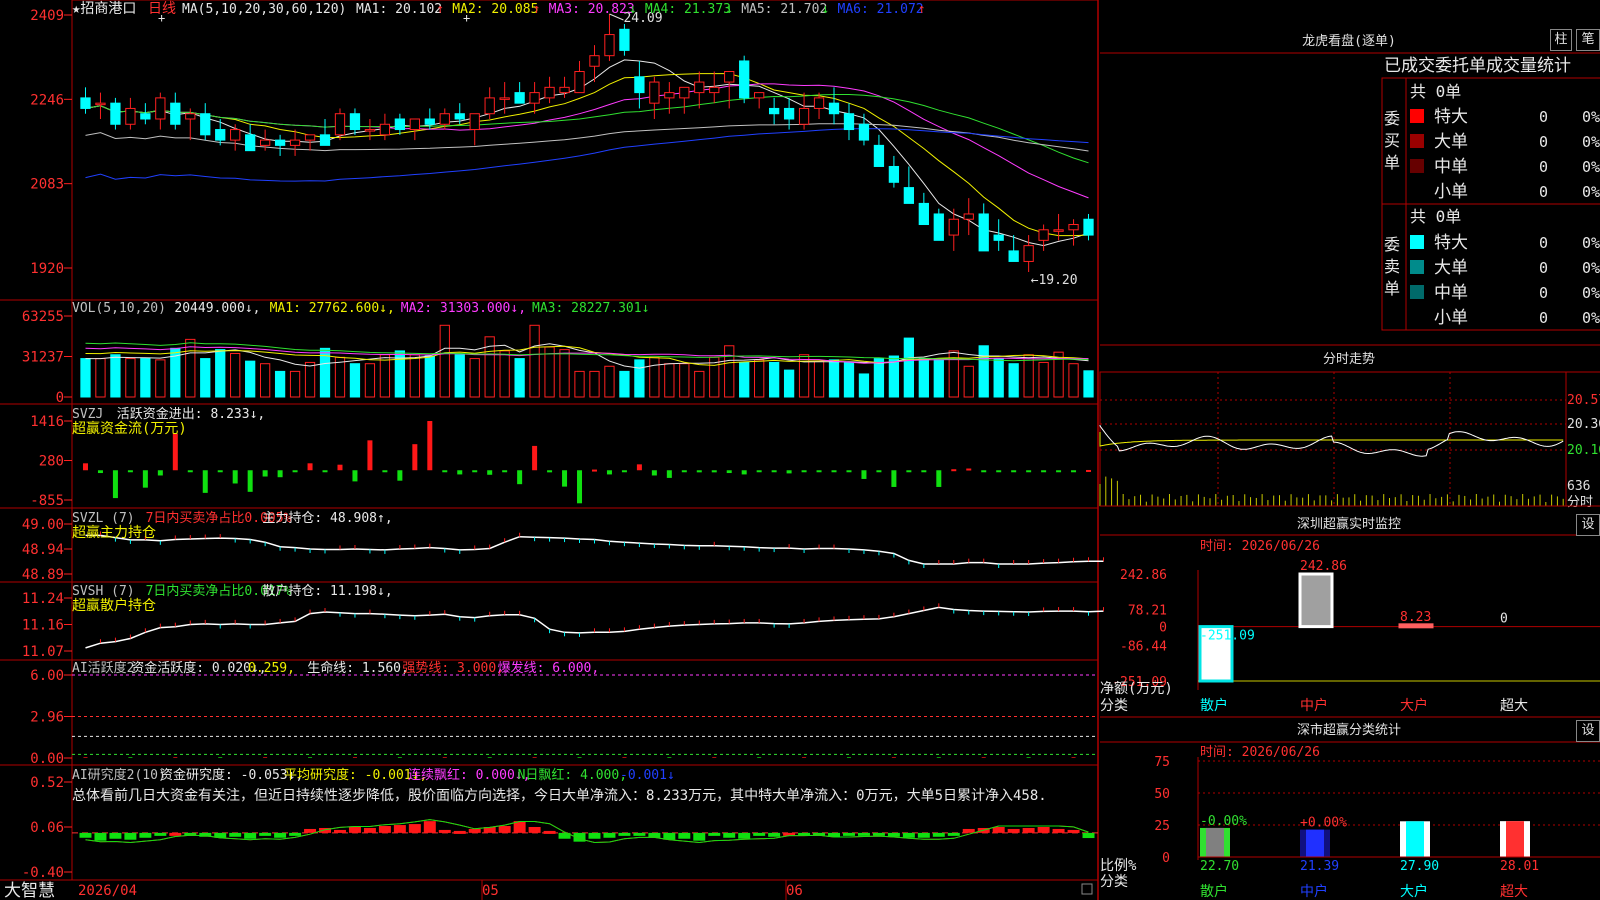 Image resolution: width=1600 pixels, height=900 pixels. Describe the element at coordinates (119, 308) in the screenshot. I see `vol-header-item: VOL(5,10,20)` at that location.